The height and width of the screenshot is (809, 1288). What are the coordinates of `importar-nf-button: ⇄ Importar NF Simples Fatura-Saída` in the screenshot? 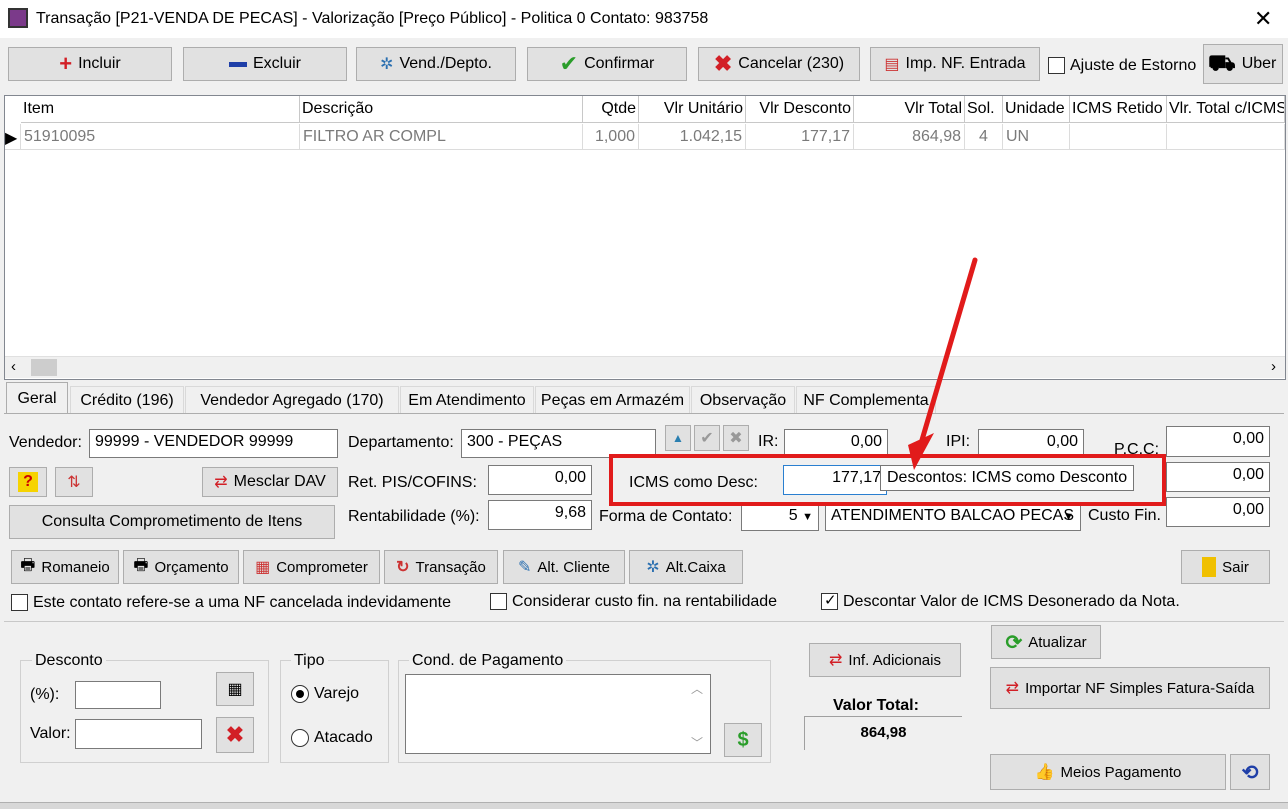 It's located at (1130, 688).